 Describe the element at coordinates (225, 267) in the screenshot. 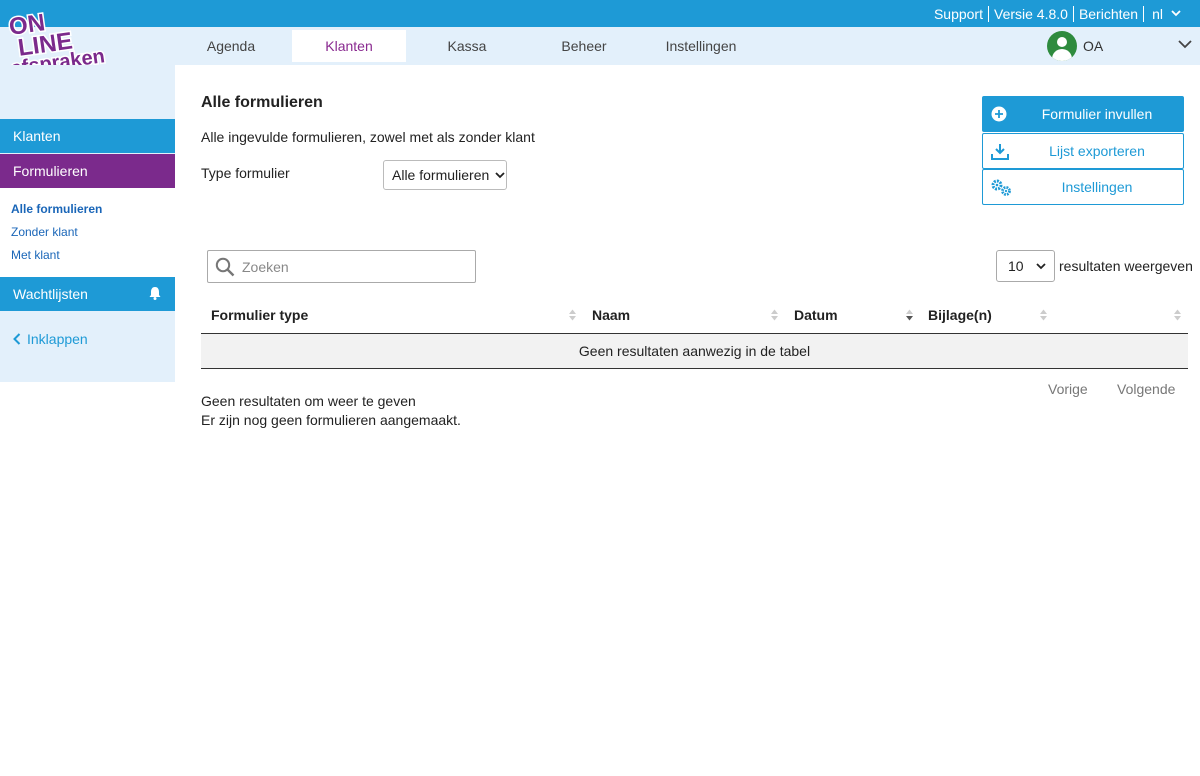

I see `search-icon` at that location.